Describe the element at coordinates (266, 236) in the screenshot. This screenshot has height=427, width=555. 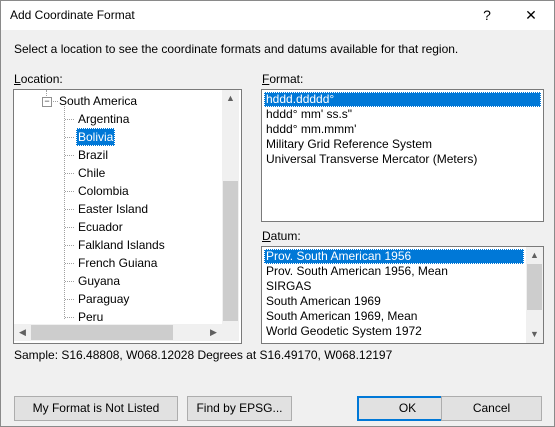
I see `datum-label-mnemonic: D` at that location.